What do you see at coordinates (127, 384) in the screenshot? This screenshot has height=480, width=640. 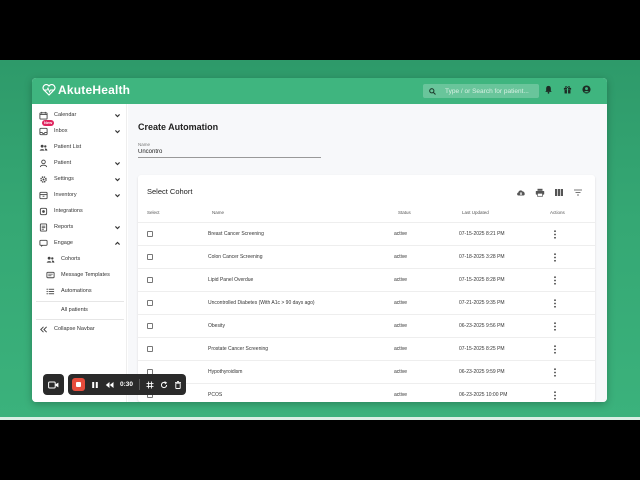 I see `recording-timer: 0:30` at bounding box center [127, 384].